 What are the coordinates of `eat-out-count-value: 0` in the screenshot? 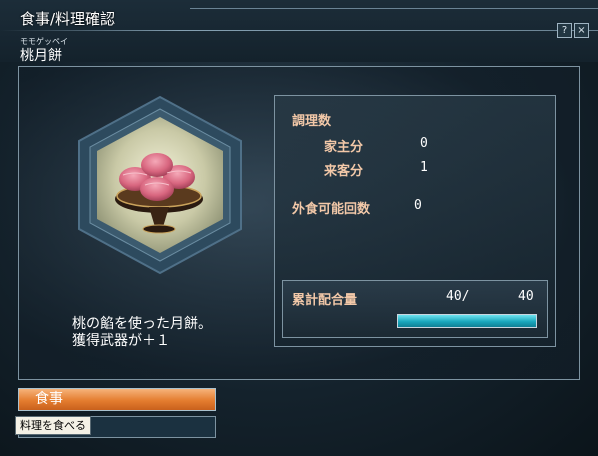 It's located at (418, 205).